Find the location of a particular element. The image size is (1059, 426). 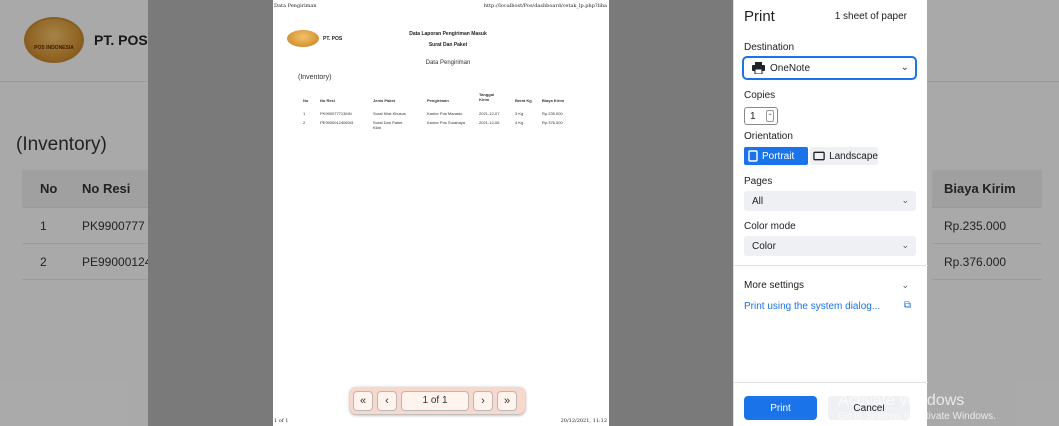

preview-td: Kantor Pos Surabaya is located at coordinates (446, 122).